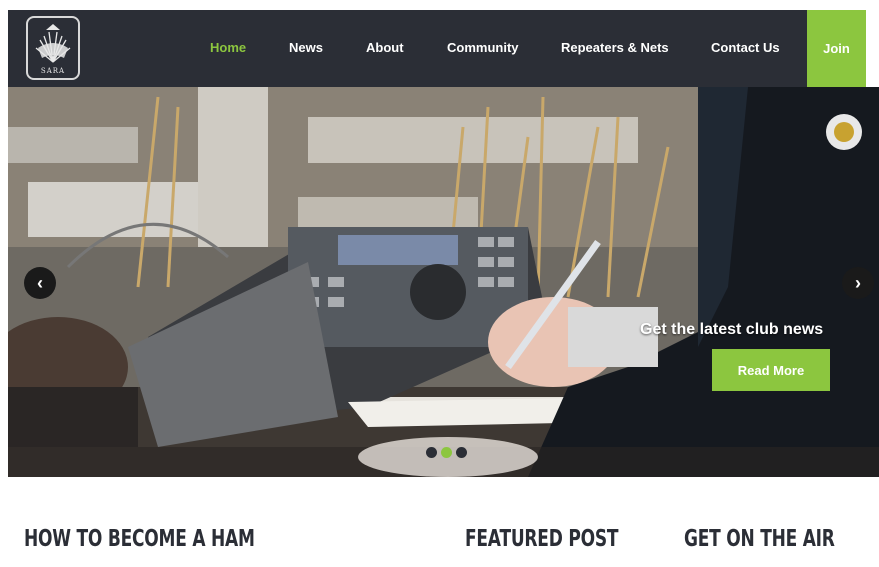  I want to click on slider-prev-button: ‹, so click(40, 283).